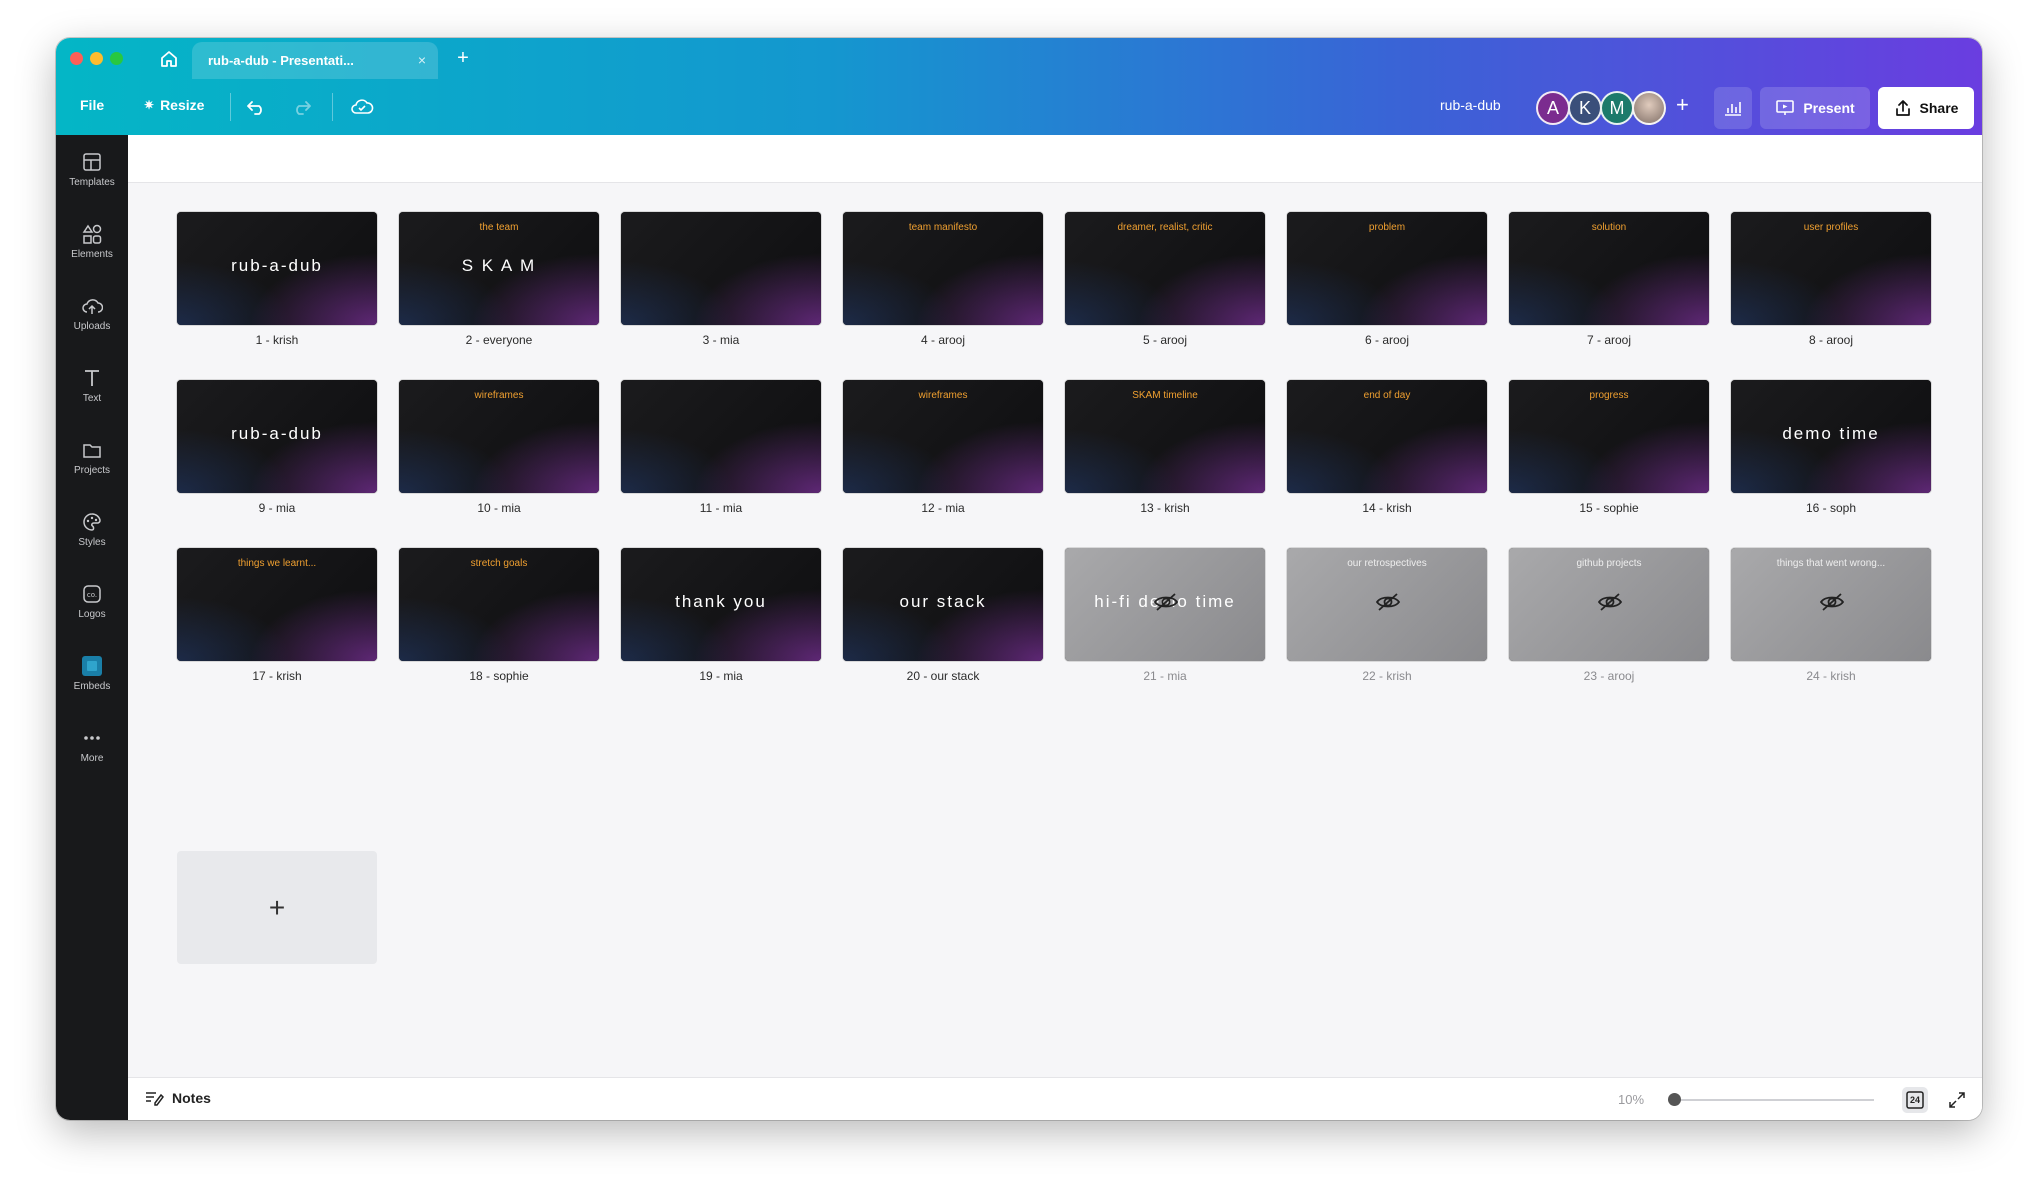 The image size is (2032, 1192). I want to click on slide-title: problem, so click(1387, 227).